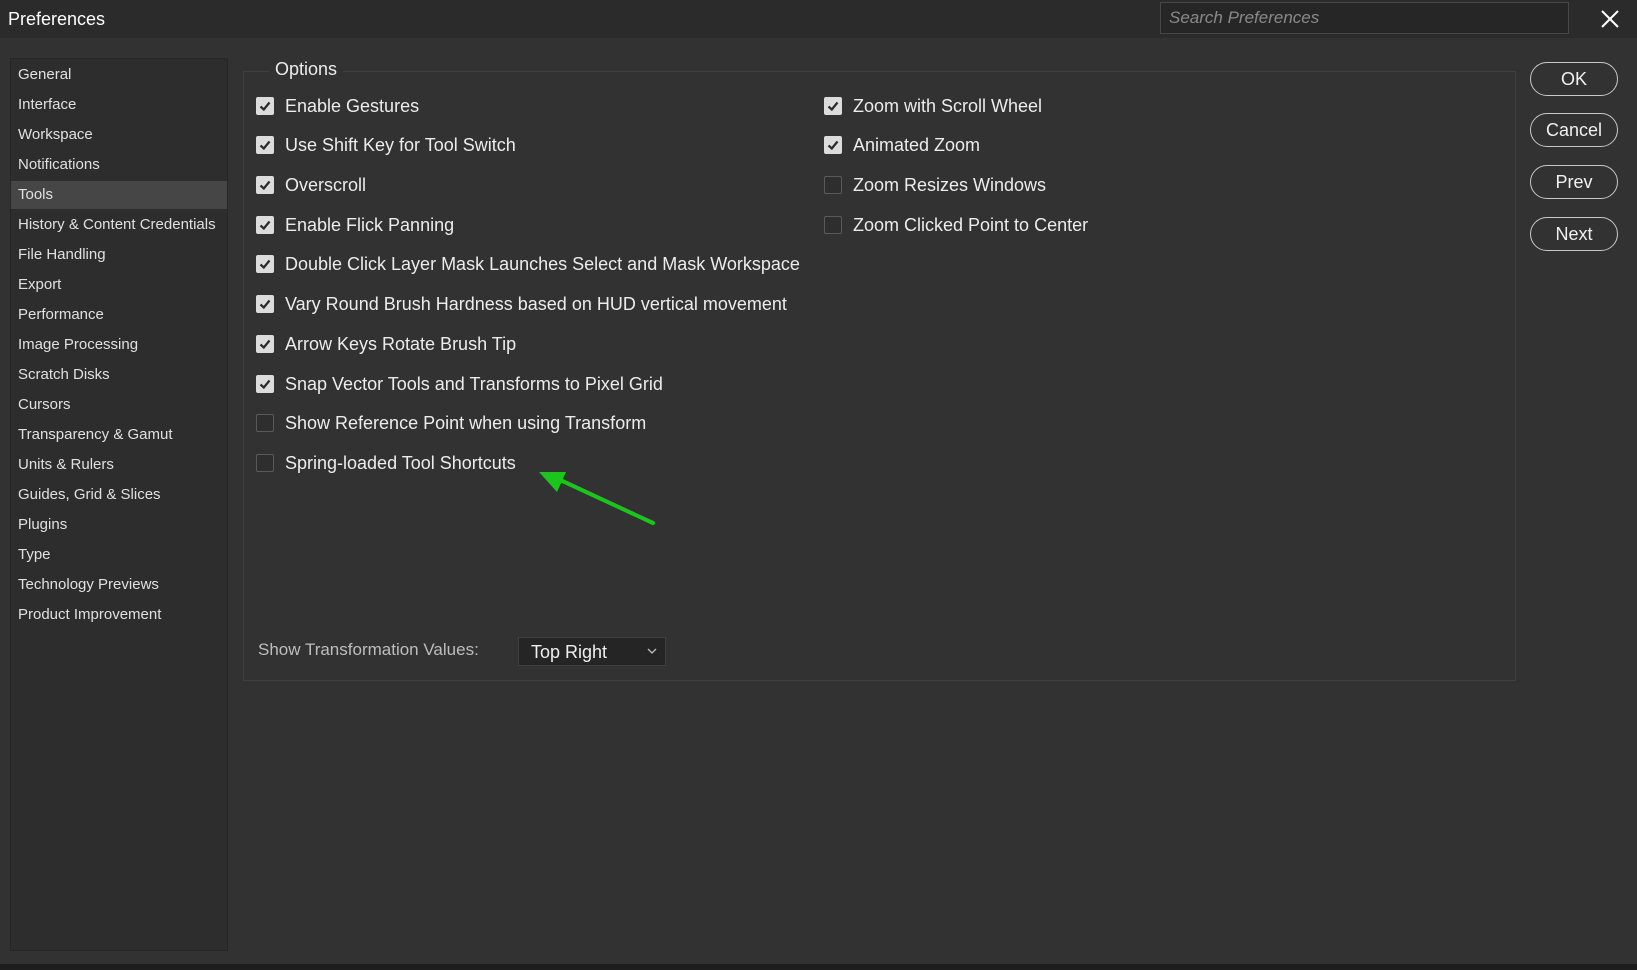 This screenshot has width=1637, height=970. I want to click on close-button, so click(1610, 19).